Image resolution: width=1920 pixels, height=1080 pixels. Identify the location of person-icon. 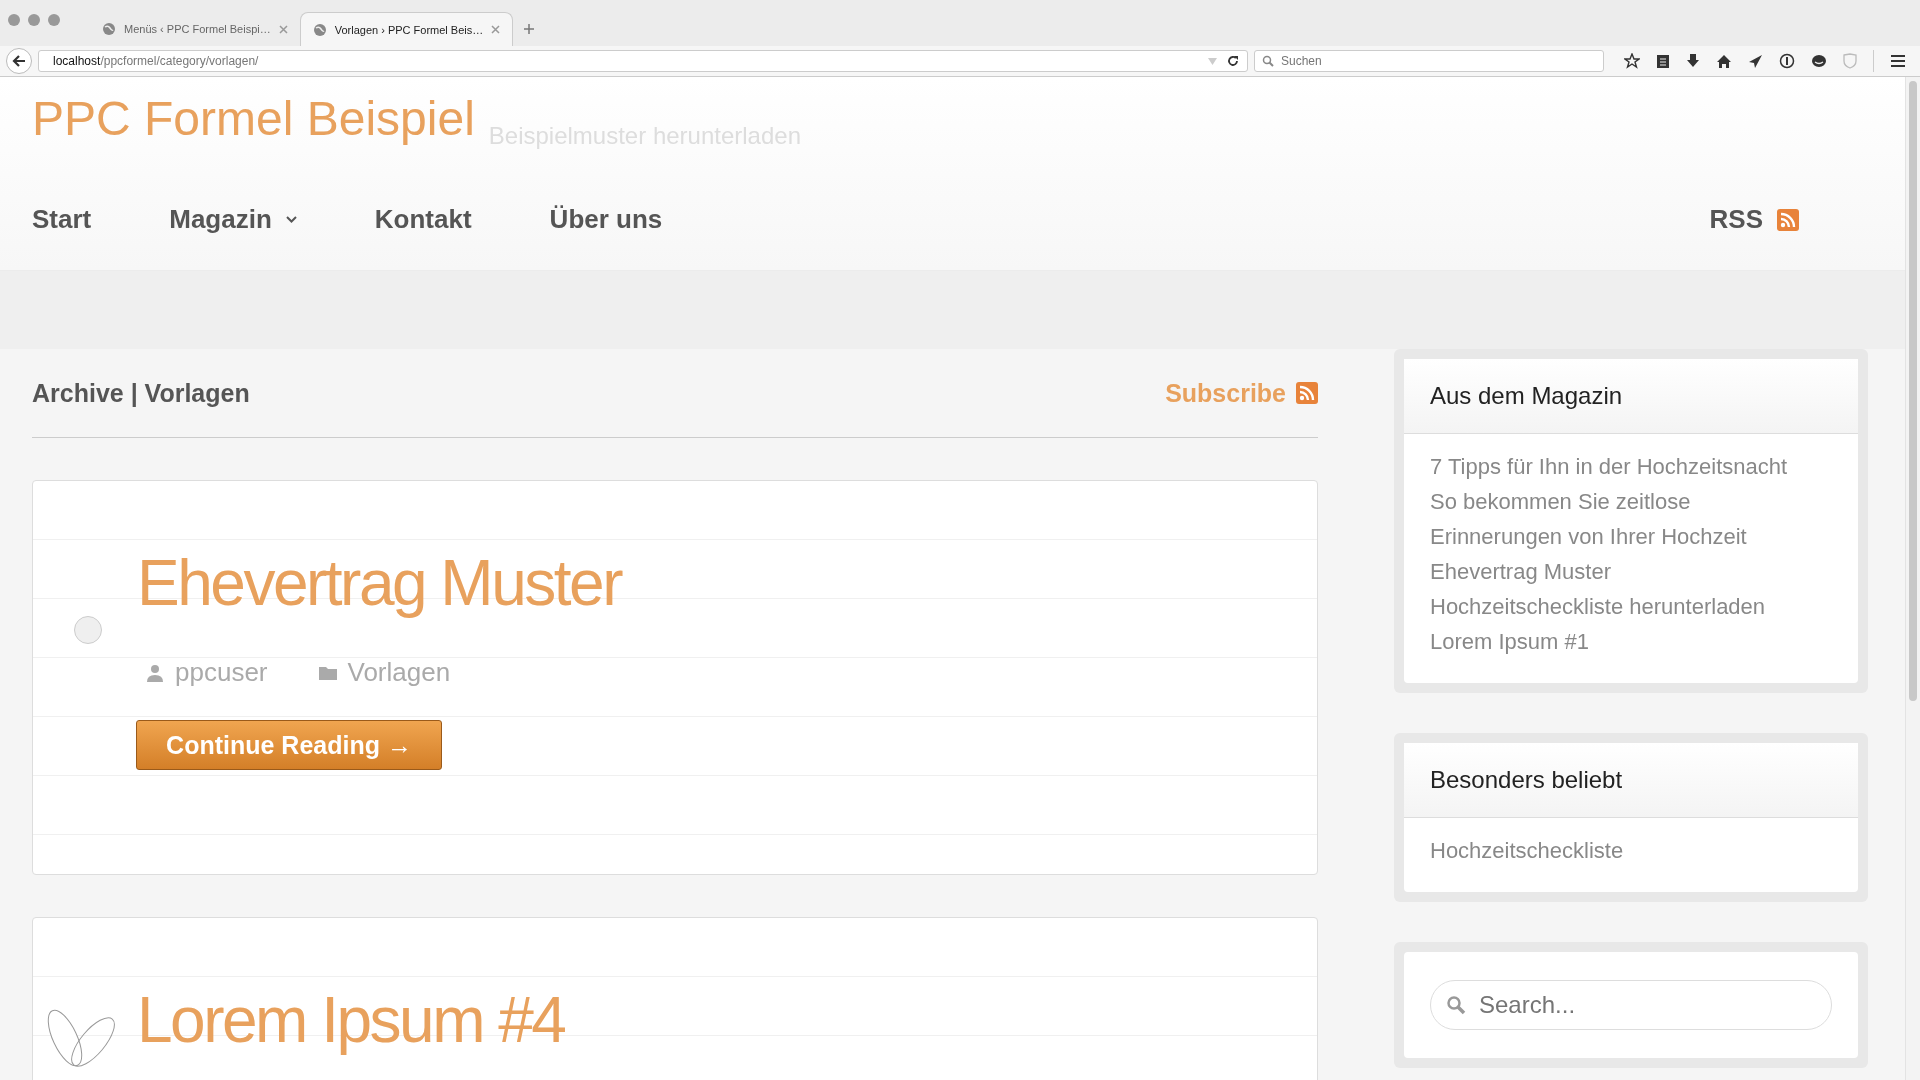
(155, 672).